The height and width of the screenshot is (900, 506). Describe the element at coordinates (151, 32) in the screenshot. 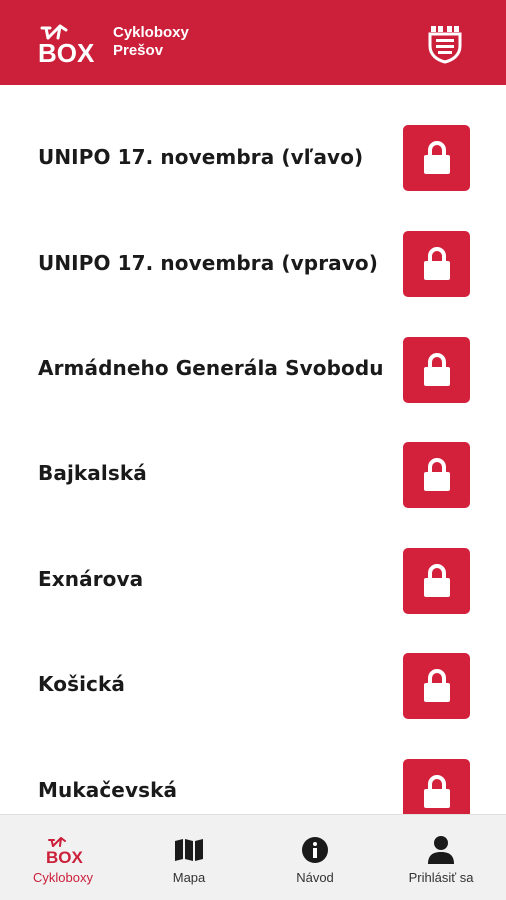

I see `brand-title-line1: Cykloboxy` at that location.